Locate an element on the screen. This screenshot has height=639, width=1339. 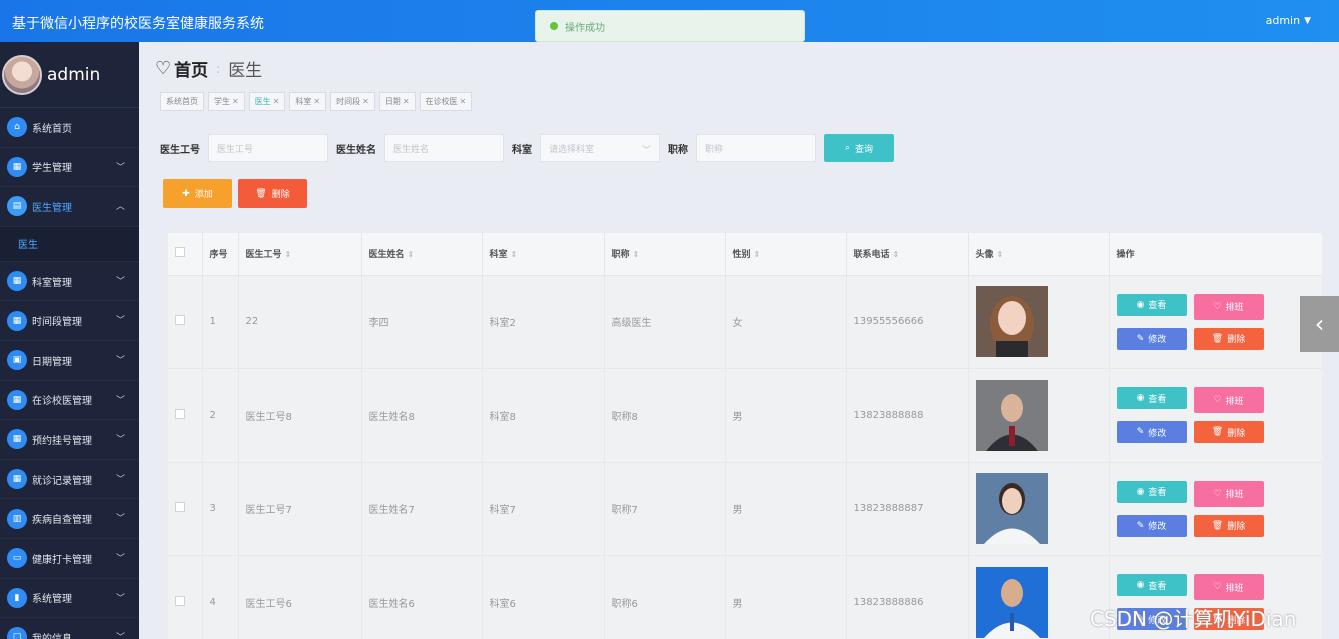
tag-dates: 日期 ✕ is located at coordinates (397, 101).